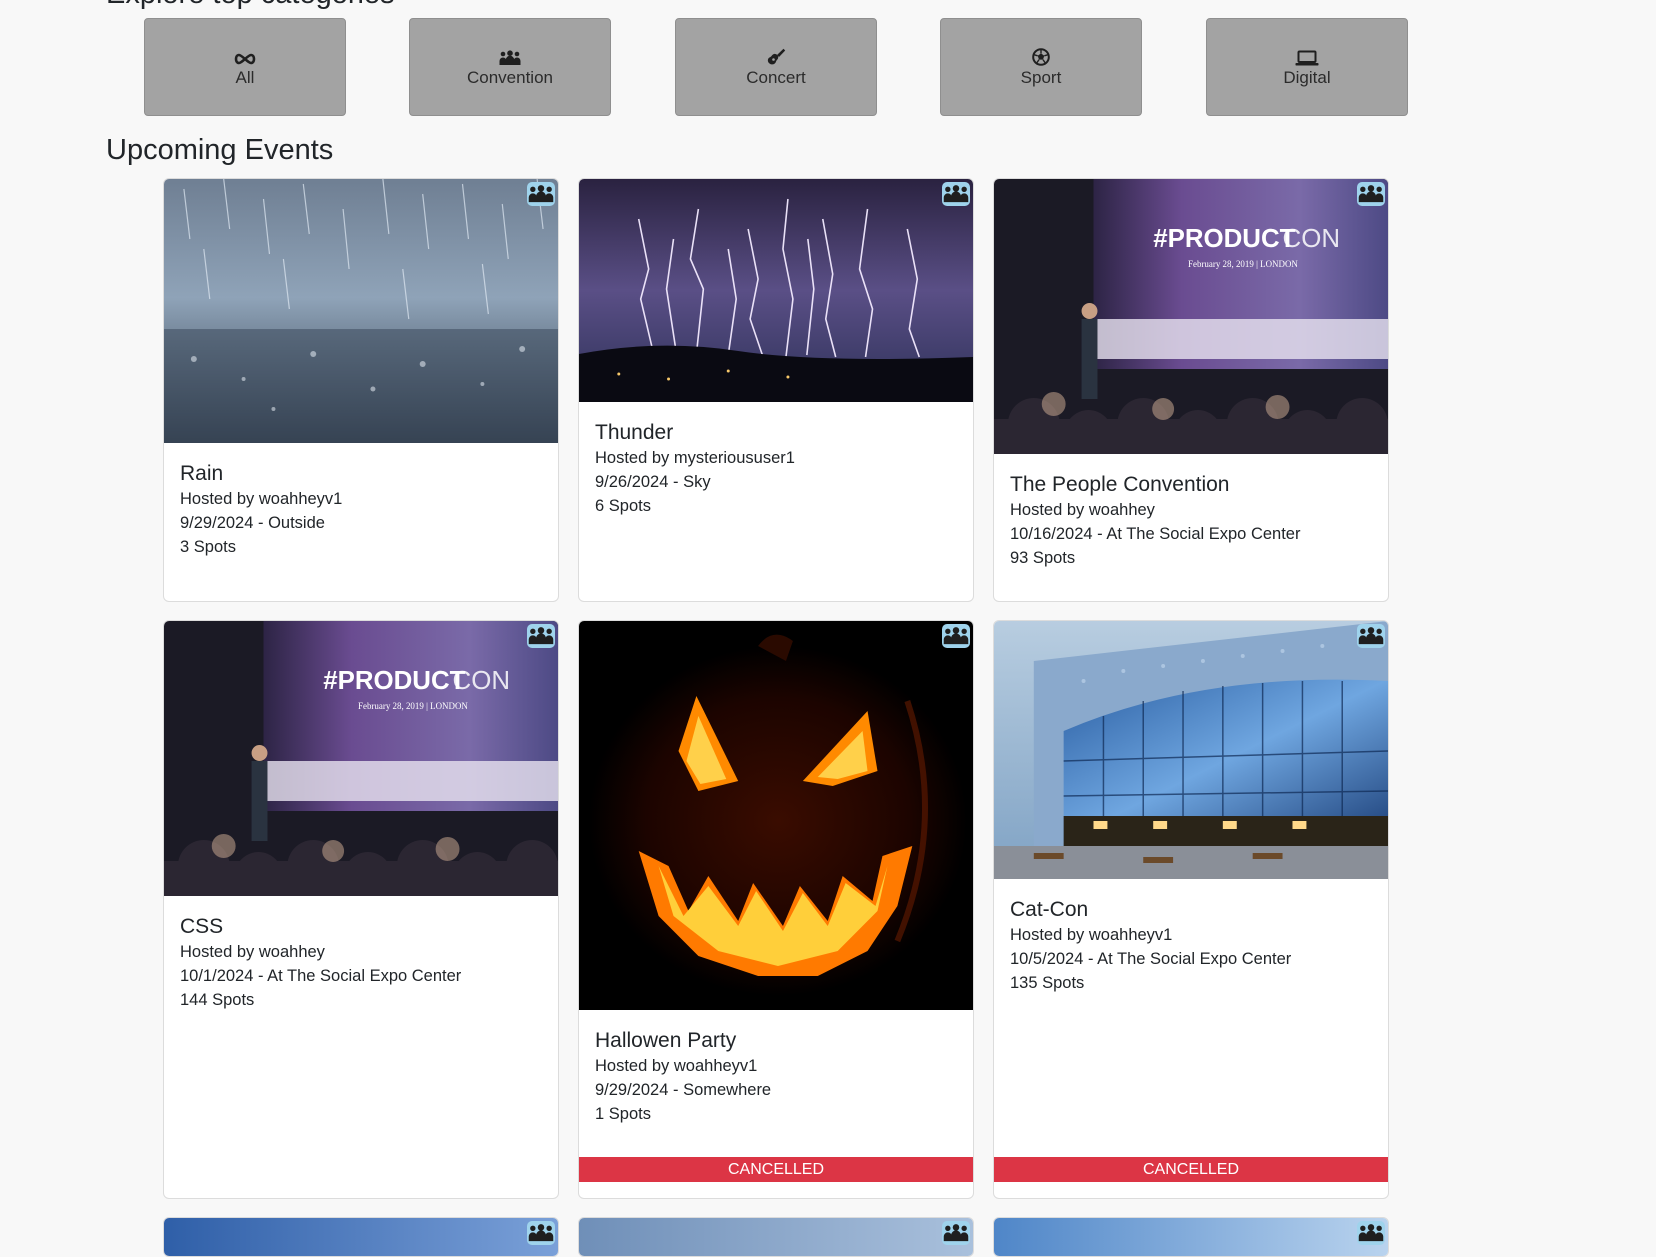 Image resolution: width=1656 pixels, height=1257 pixels. What do you see at coordinates (509, 77) in the screenshot?
I see `category-label: Convention` at bounding box center [509, 77].